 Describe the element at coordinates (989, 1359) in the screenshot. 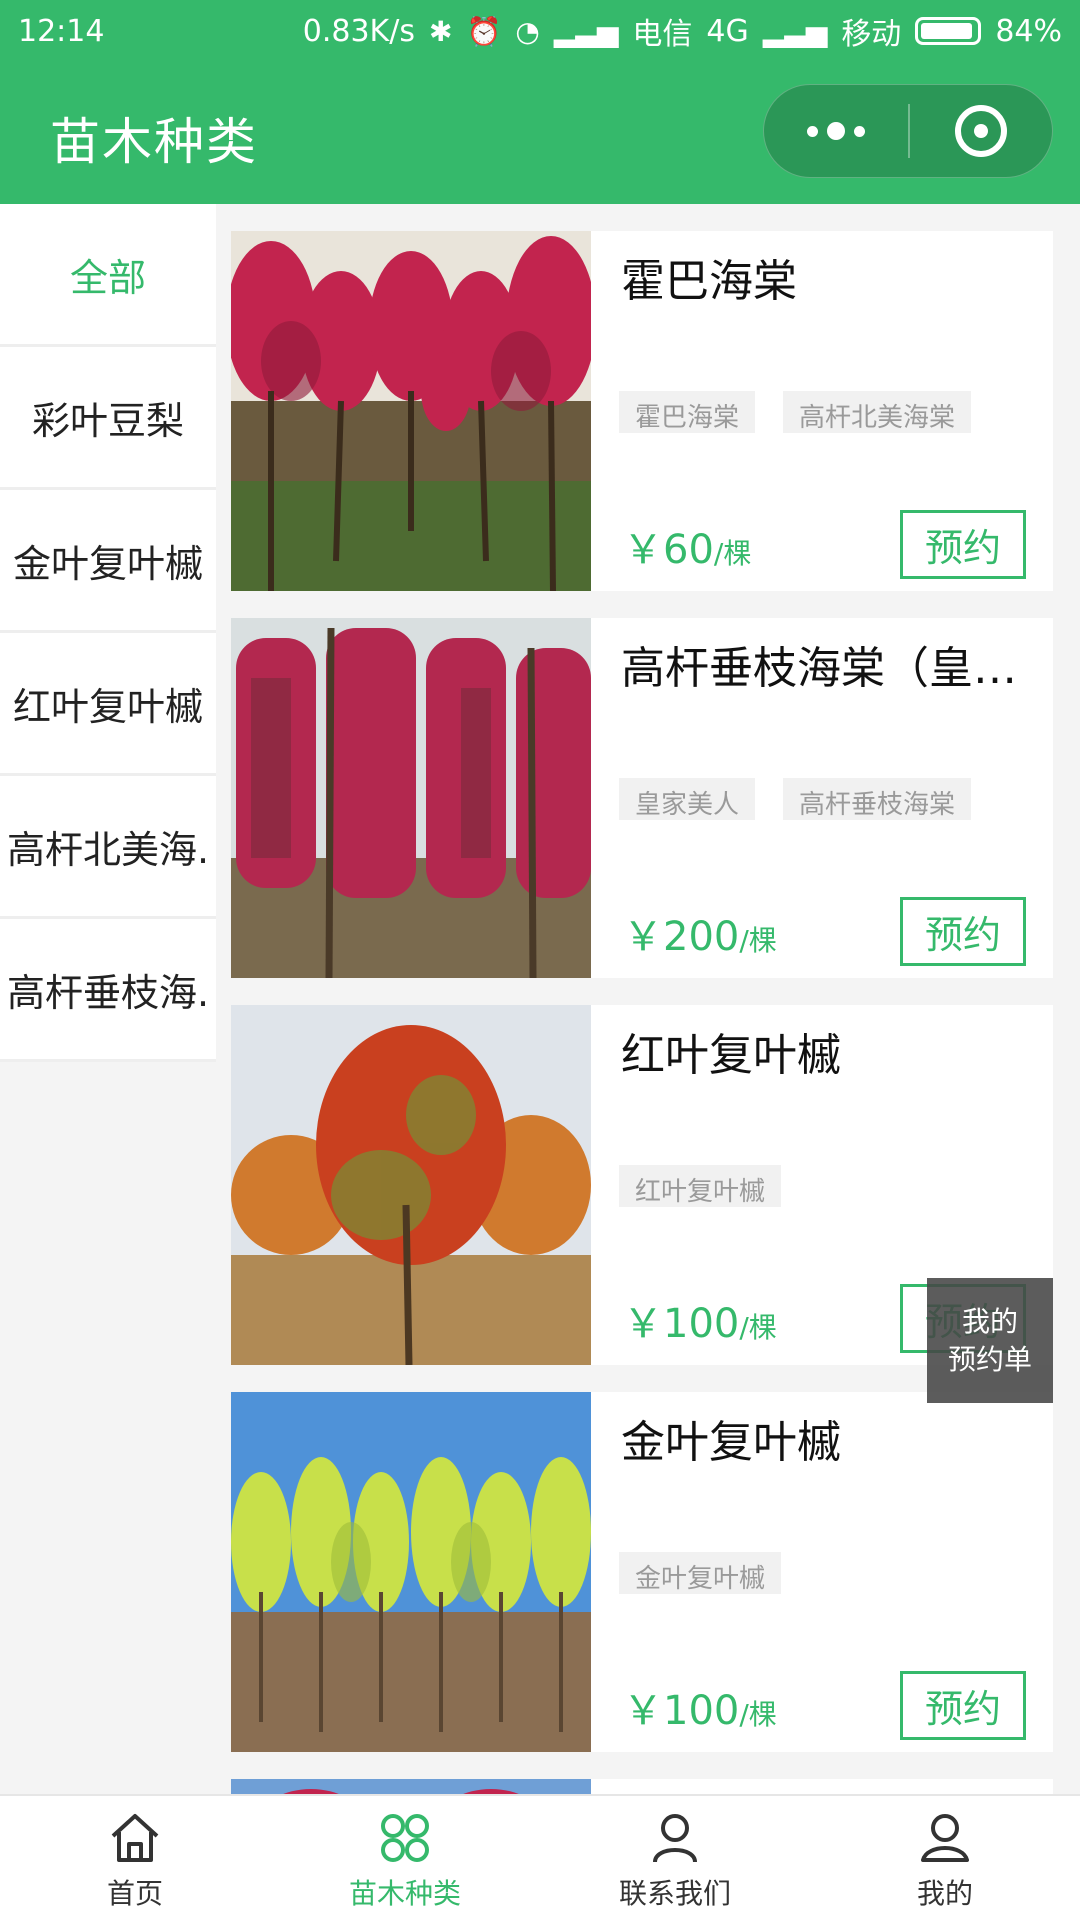

I see `my-bookings-line2: 预约单` at that location.